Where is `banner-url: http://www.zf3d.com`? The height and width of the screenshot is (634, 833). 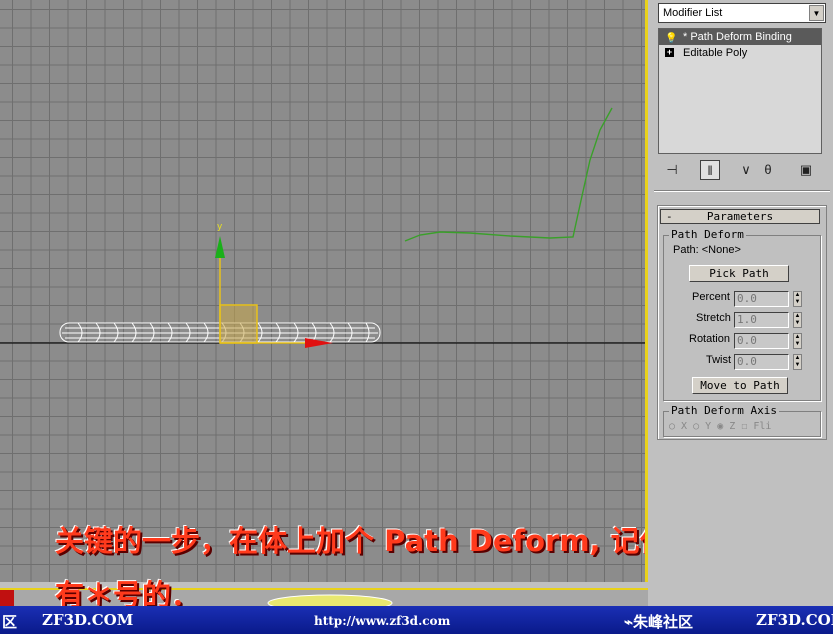 banner-url: http://www.zf3d.com is located at coordinates (382, 621).